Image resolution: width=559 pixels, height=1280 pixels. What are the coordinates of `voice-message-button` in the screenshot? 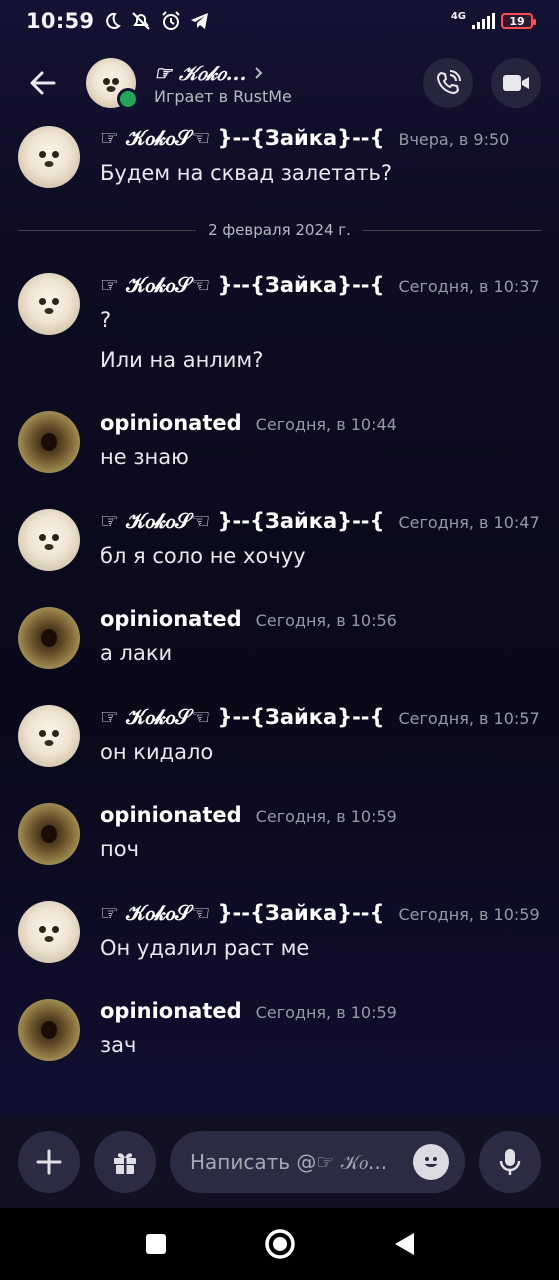 It's located at (510, 1162).